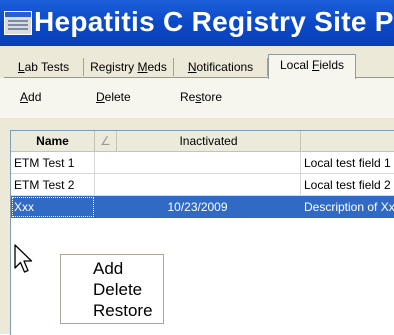 This screenshot has height=335, width=394. I want to click on table-row: ETM Test 2 Local test field 2, so click(202, 185).